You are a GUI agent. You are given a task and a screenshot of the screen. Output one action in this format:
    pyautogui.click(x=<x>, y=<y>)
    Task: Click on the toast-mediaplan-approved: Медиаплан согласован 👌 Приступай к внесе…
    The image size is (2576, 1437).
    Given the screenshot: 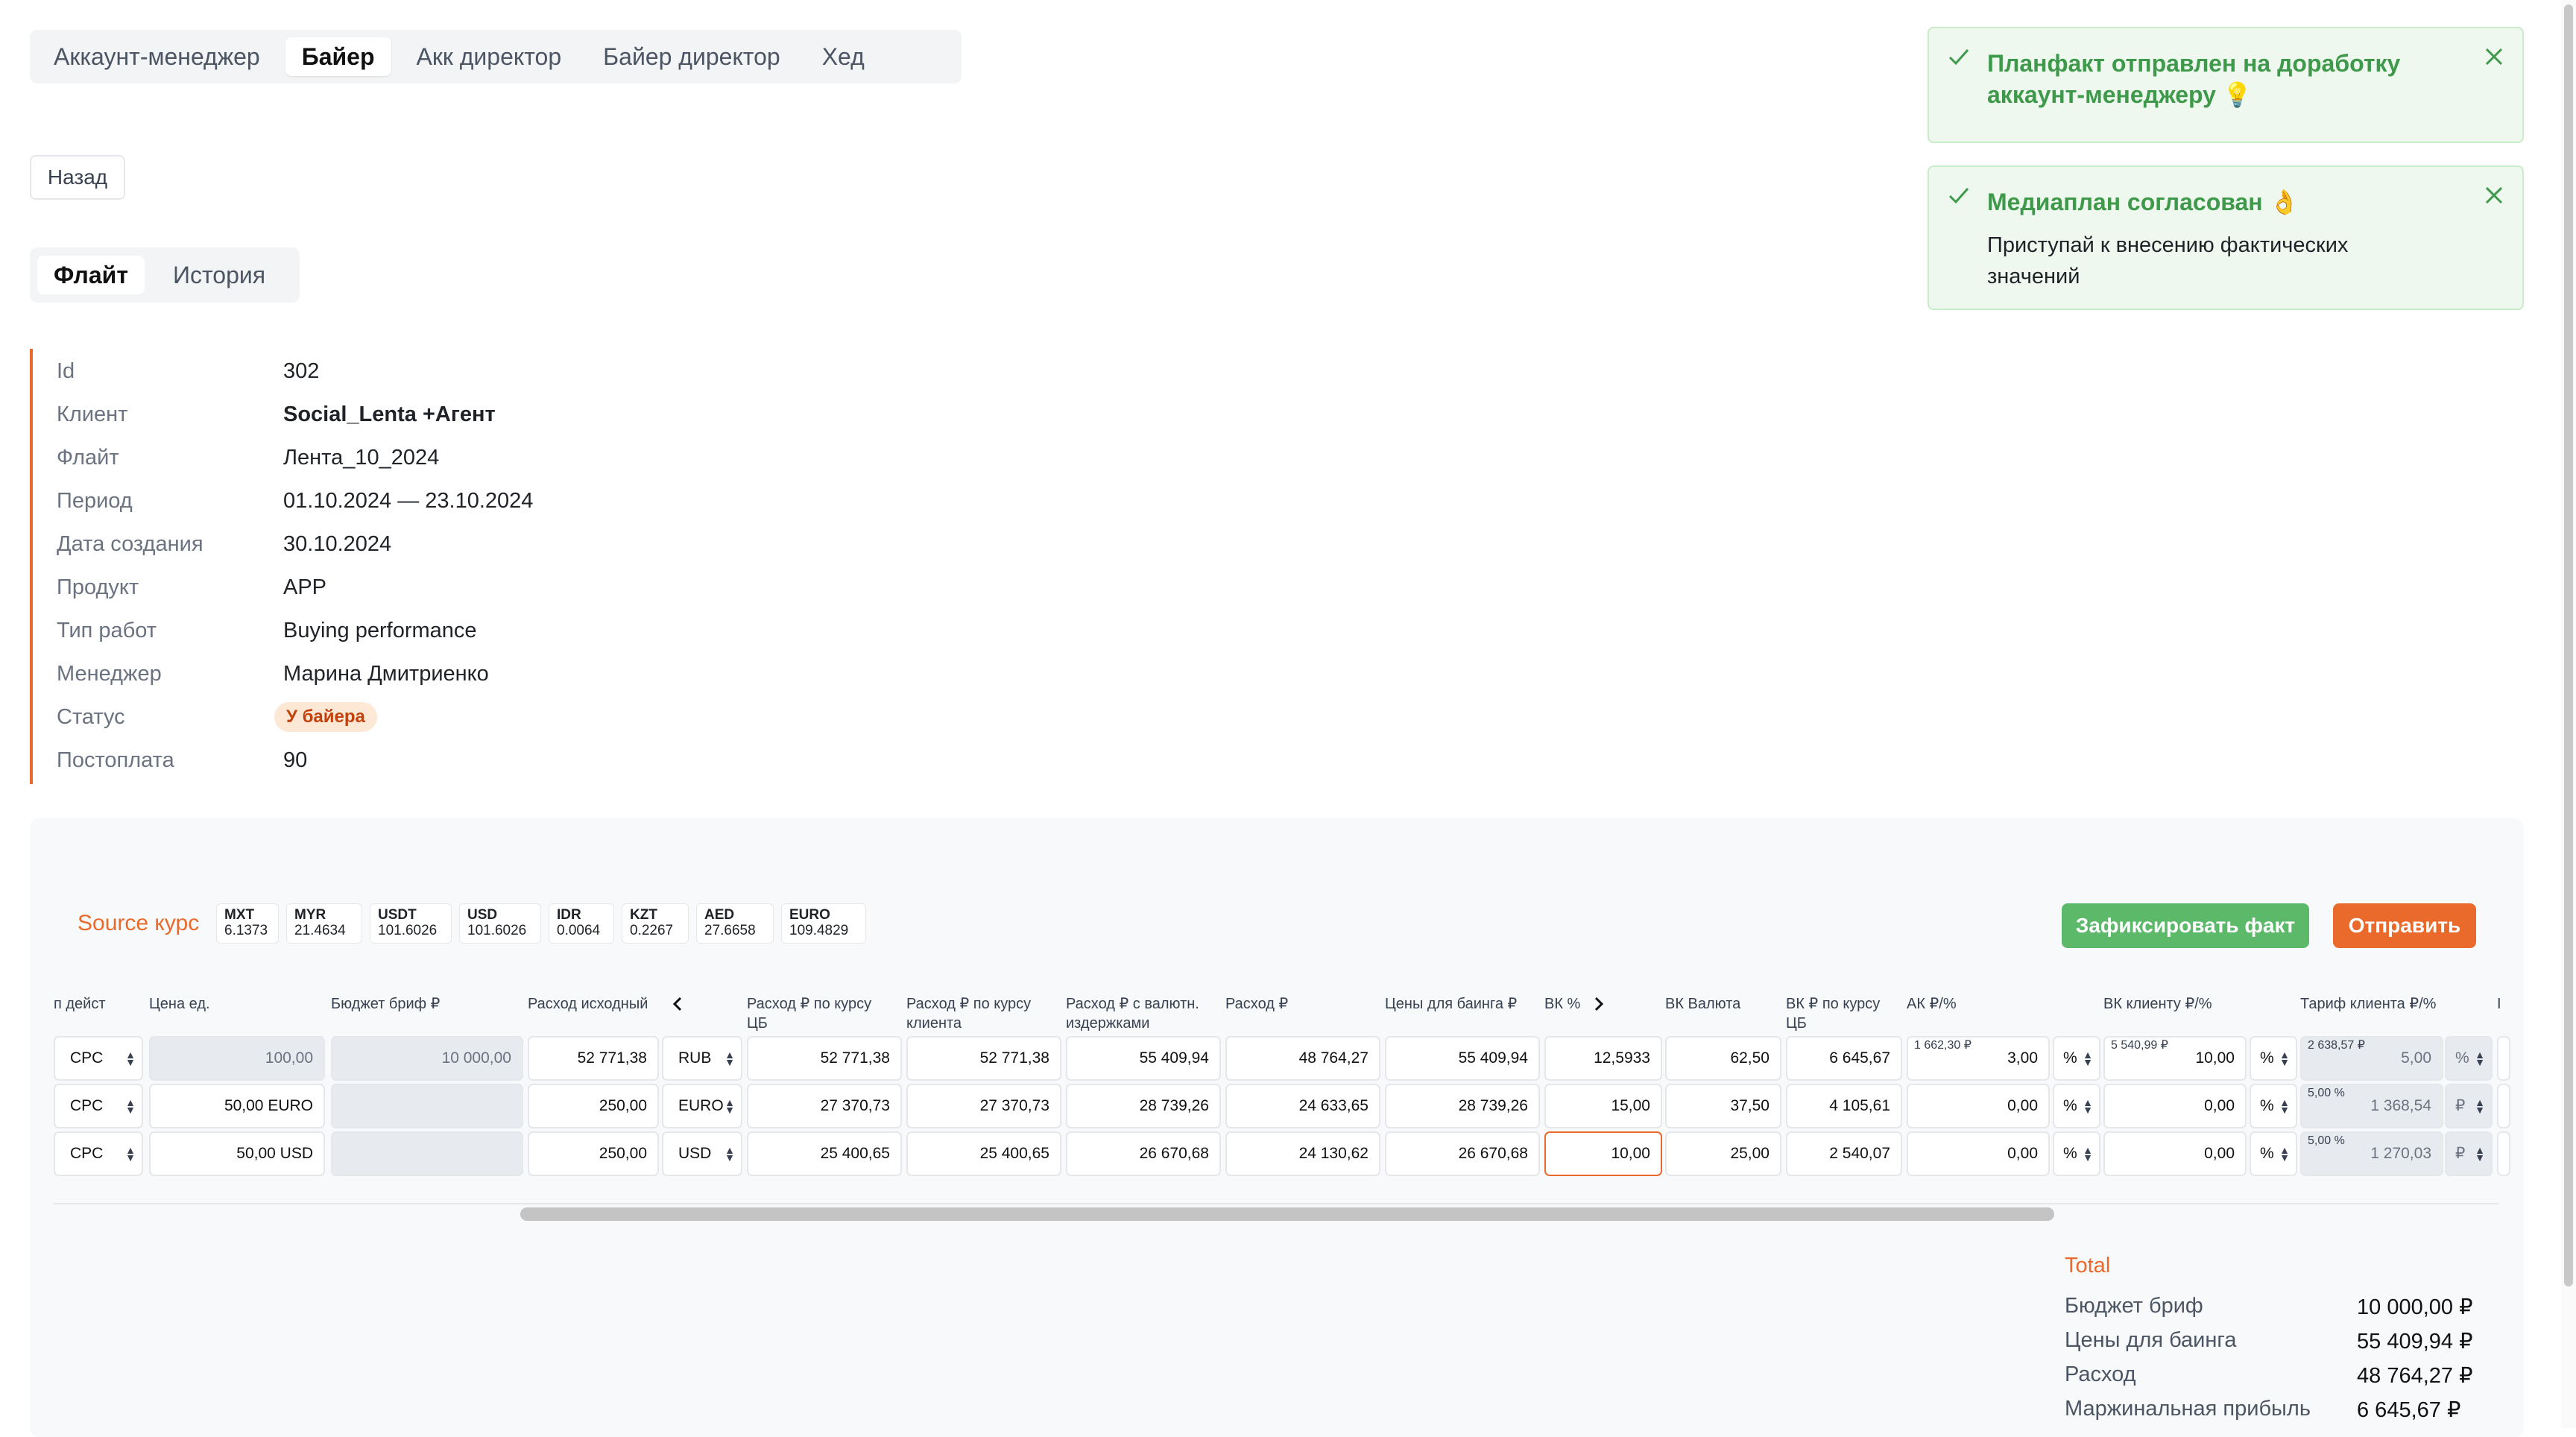 What is the action you would take?
    pyautogui.click(x=2226, y=238)
    